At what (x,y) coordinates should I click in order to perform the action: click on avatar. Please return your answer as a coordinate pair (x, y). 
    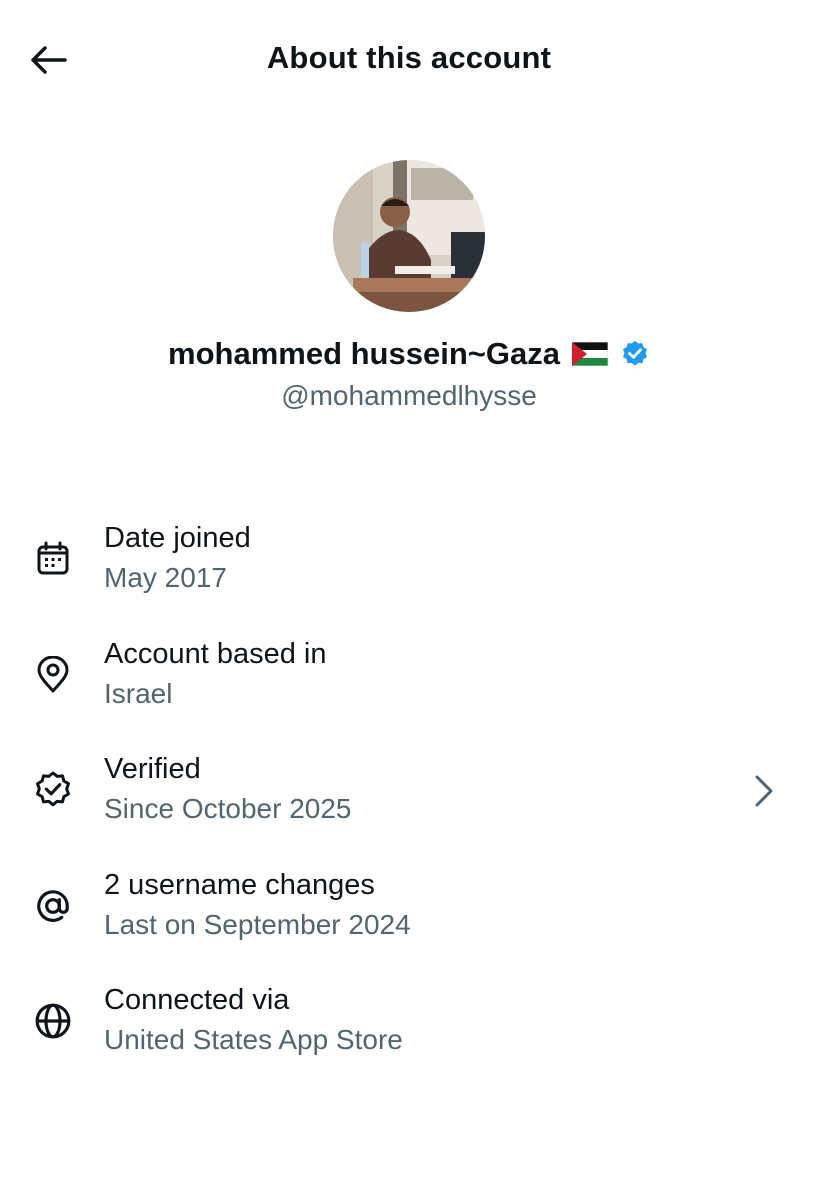
    Looking at the image, I should click on (409, 236).